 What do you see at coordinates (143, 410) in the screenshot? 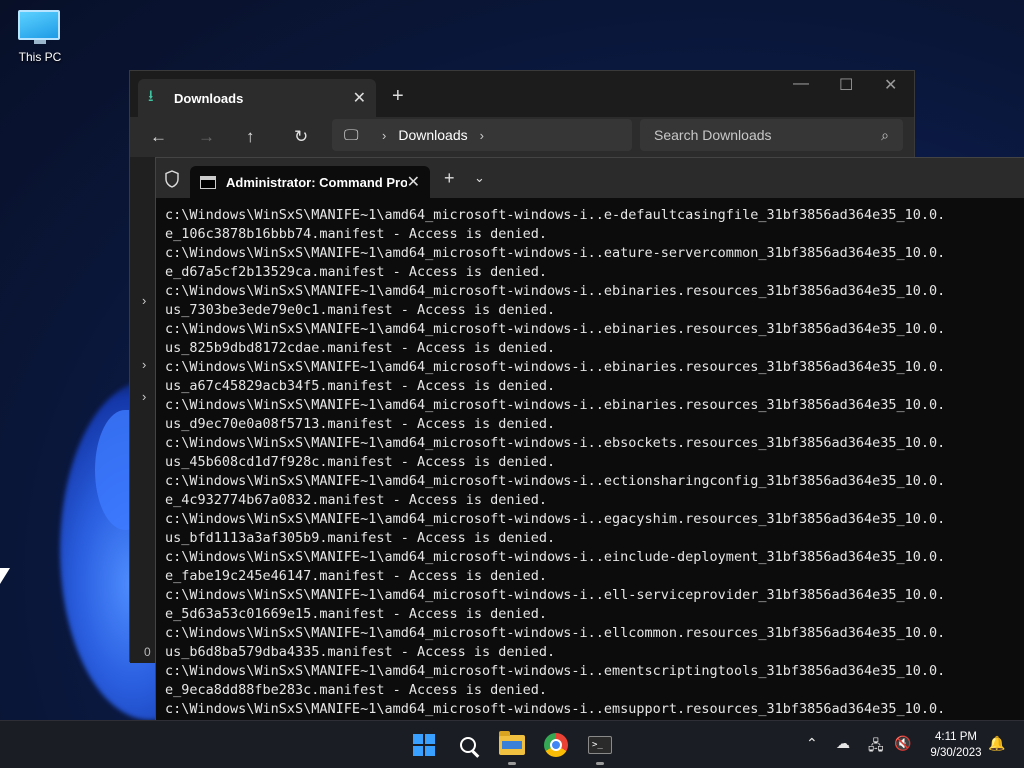
I see `navigation-pane: › › › 0` at bounding box center [143, 410].